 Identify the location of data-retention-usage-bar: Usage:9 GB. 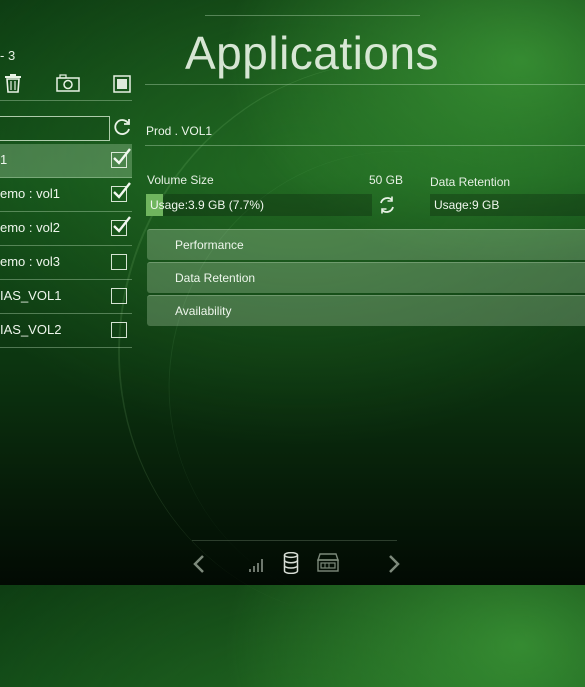
(507, 205).